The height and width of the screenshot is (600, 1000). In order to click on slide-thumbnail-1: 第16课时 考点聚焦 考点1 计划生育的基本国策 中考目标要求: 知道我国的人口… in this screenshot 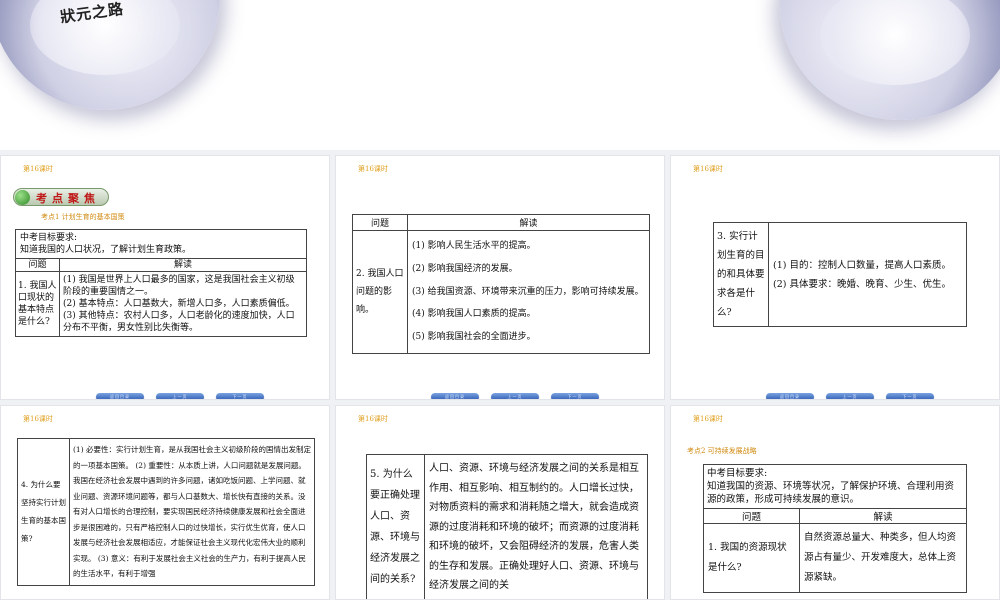, I will do `click(165, 277)`.